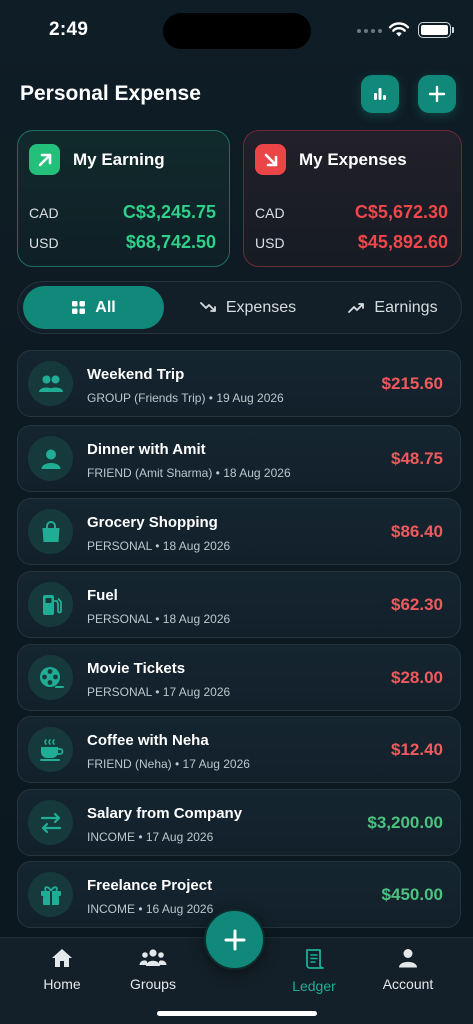 This screenshot has height=1024, width=473. I want to click on nav-label: Groups, so click(153, 984).